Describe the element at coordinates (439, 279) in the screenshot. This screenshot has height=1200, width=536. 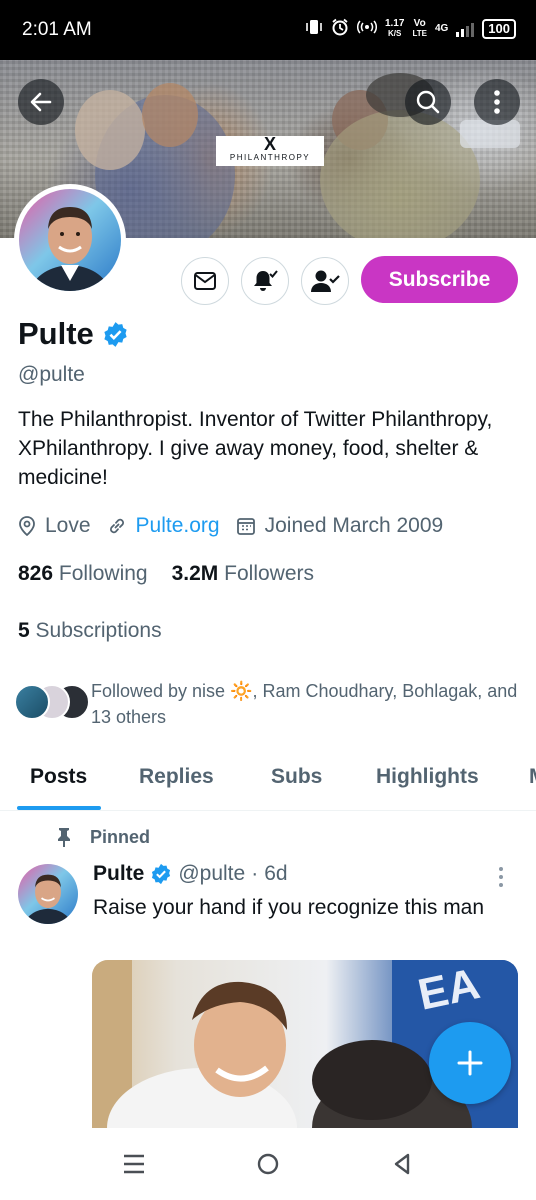
I see `subscribe-button: Subscribe` at that location.